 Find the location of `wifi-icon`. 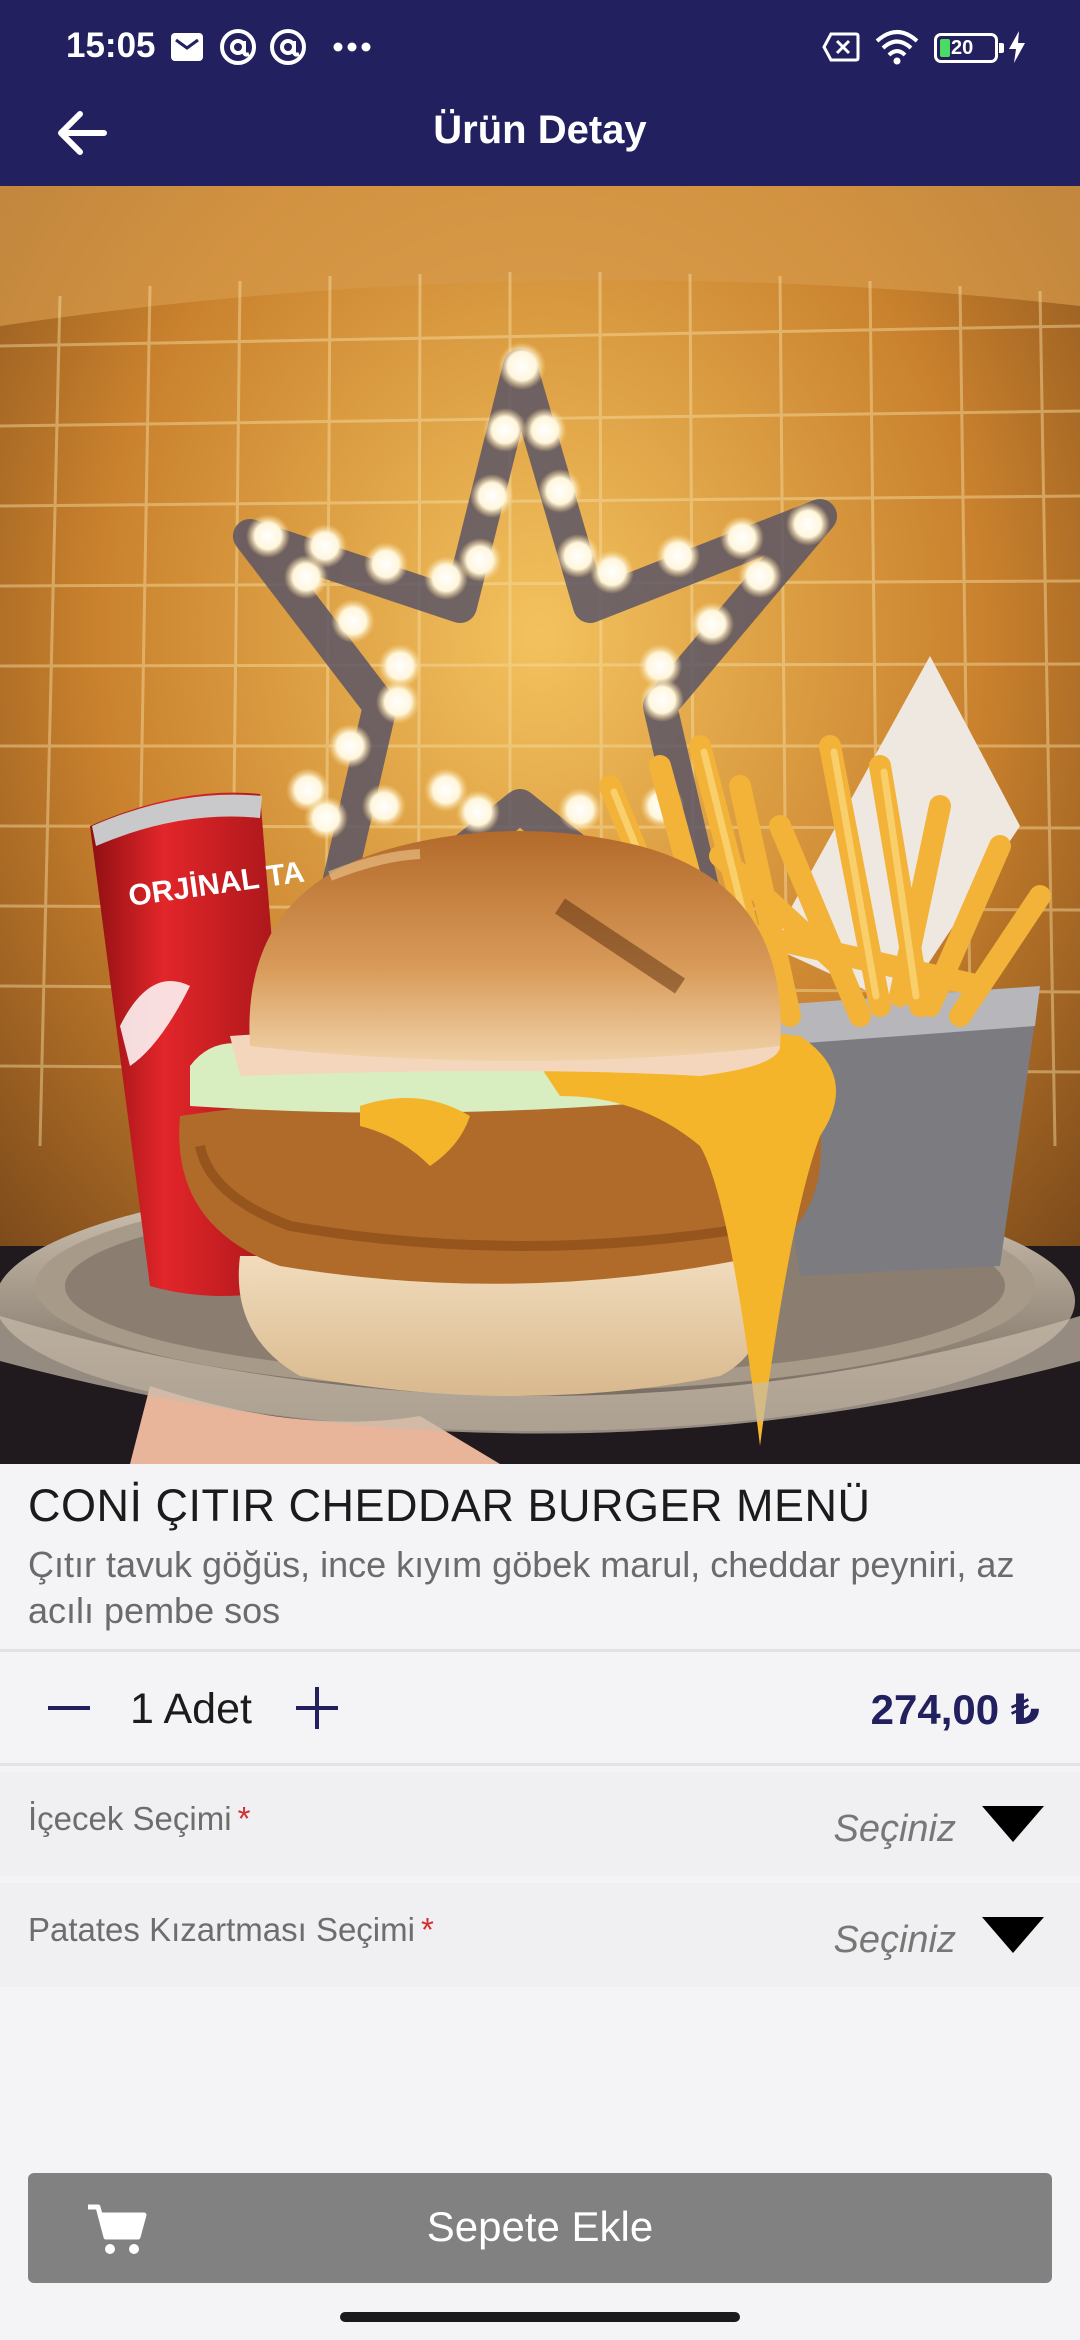

wifi-icon is located at coordinates (897, 47).